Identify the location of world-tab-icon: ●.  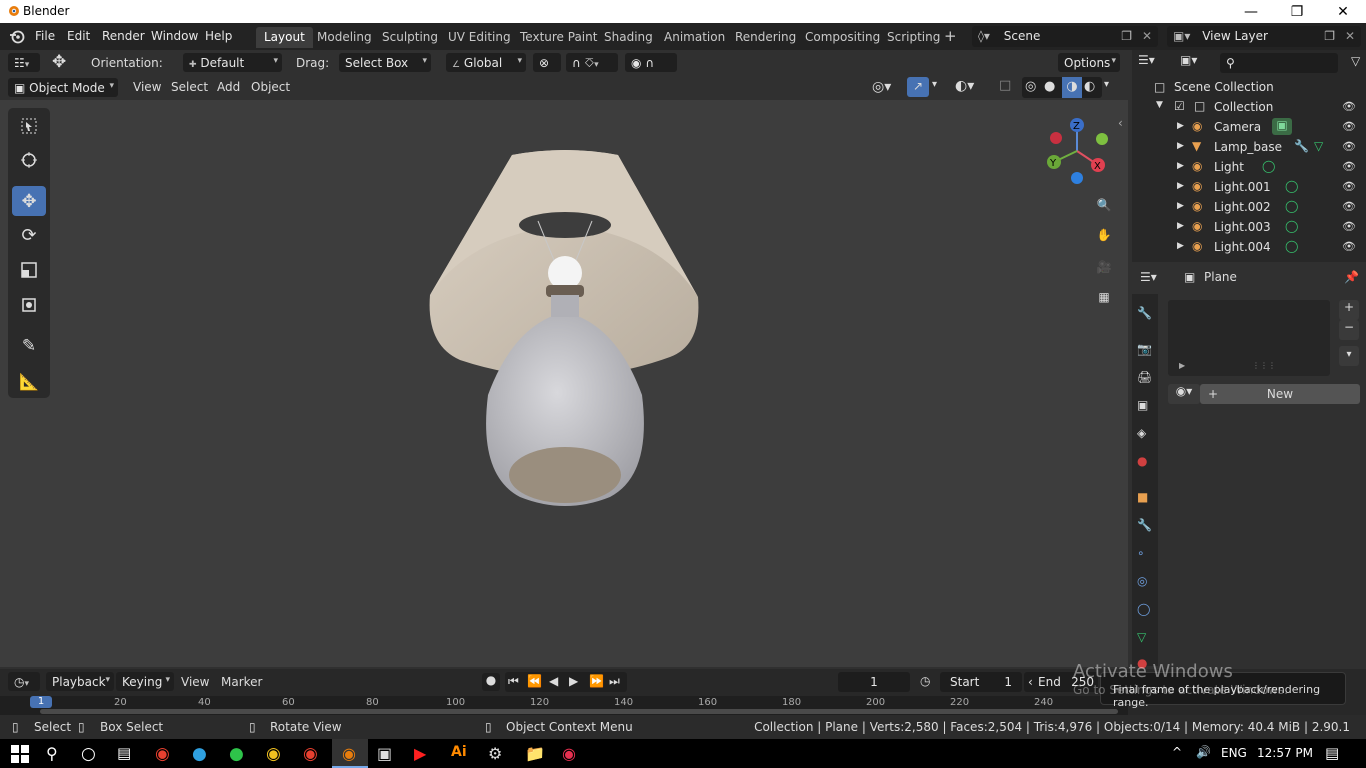
(1145, 462).